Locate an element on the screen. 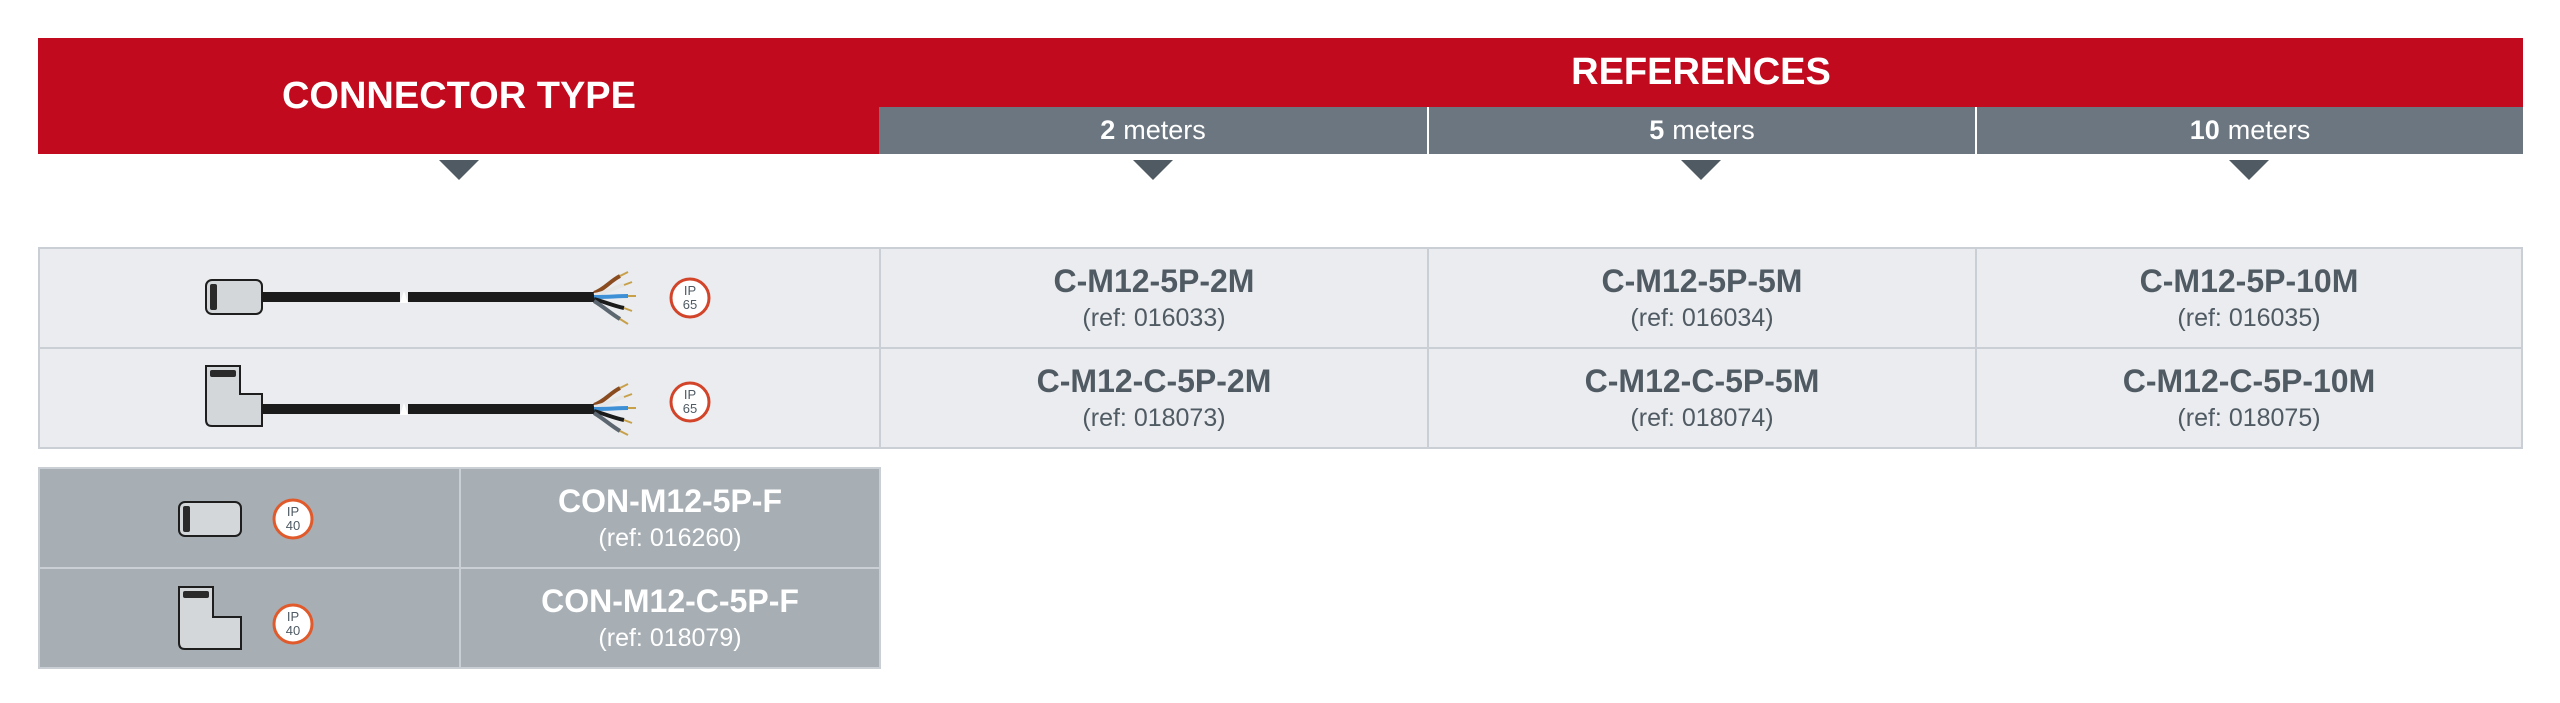 Image resolution: width=2560 pixels, height=703 pixels. references-title: REFERENCES is located at coordinates (1701, 72).